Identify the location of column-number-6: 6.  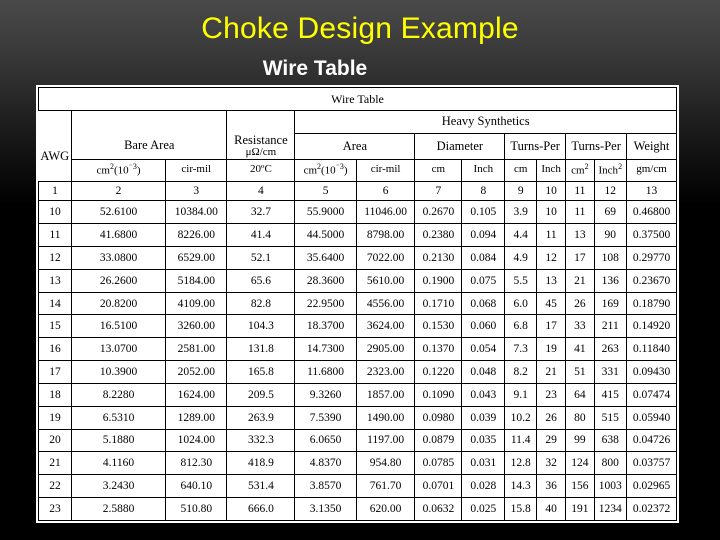
(385, 191).